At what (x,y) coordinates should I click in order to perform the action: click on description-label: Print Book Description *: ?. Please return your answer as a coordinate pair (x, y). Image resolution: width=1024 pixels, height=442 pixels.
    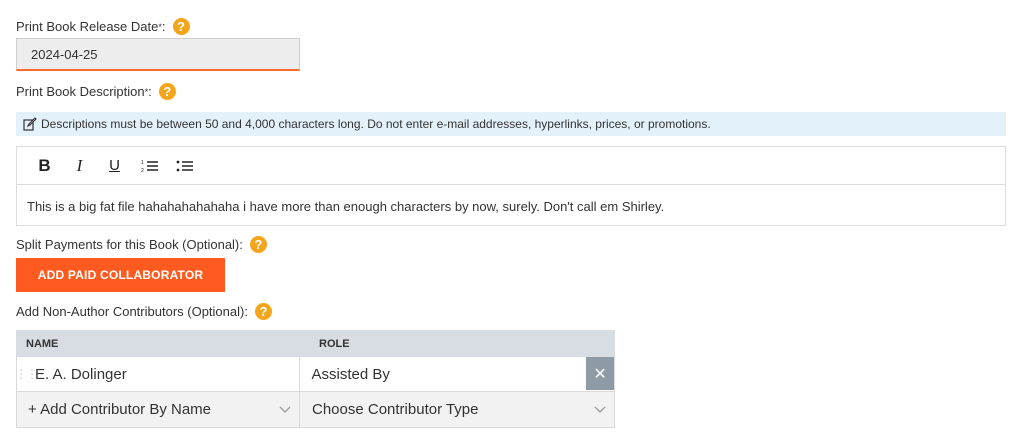
    Looking at the image, I should click on (96, 91).